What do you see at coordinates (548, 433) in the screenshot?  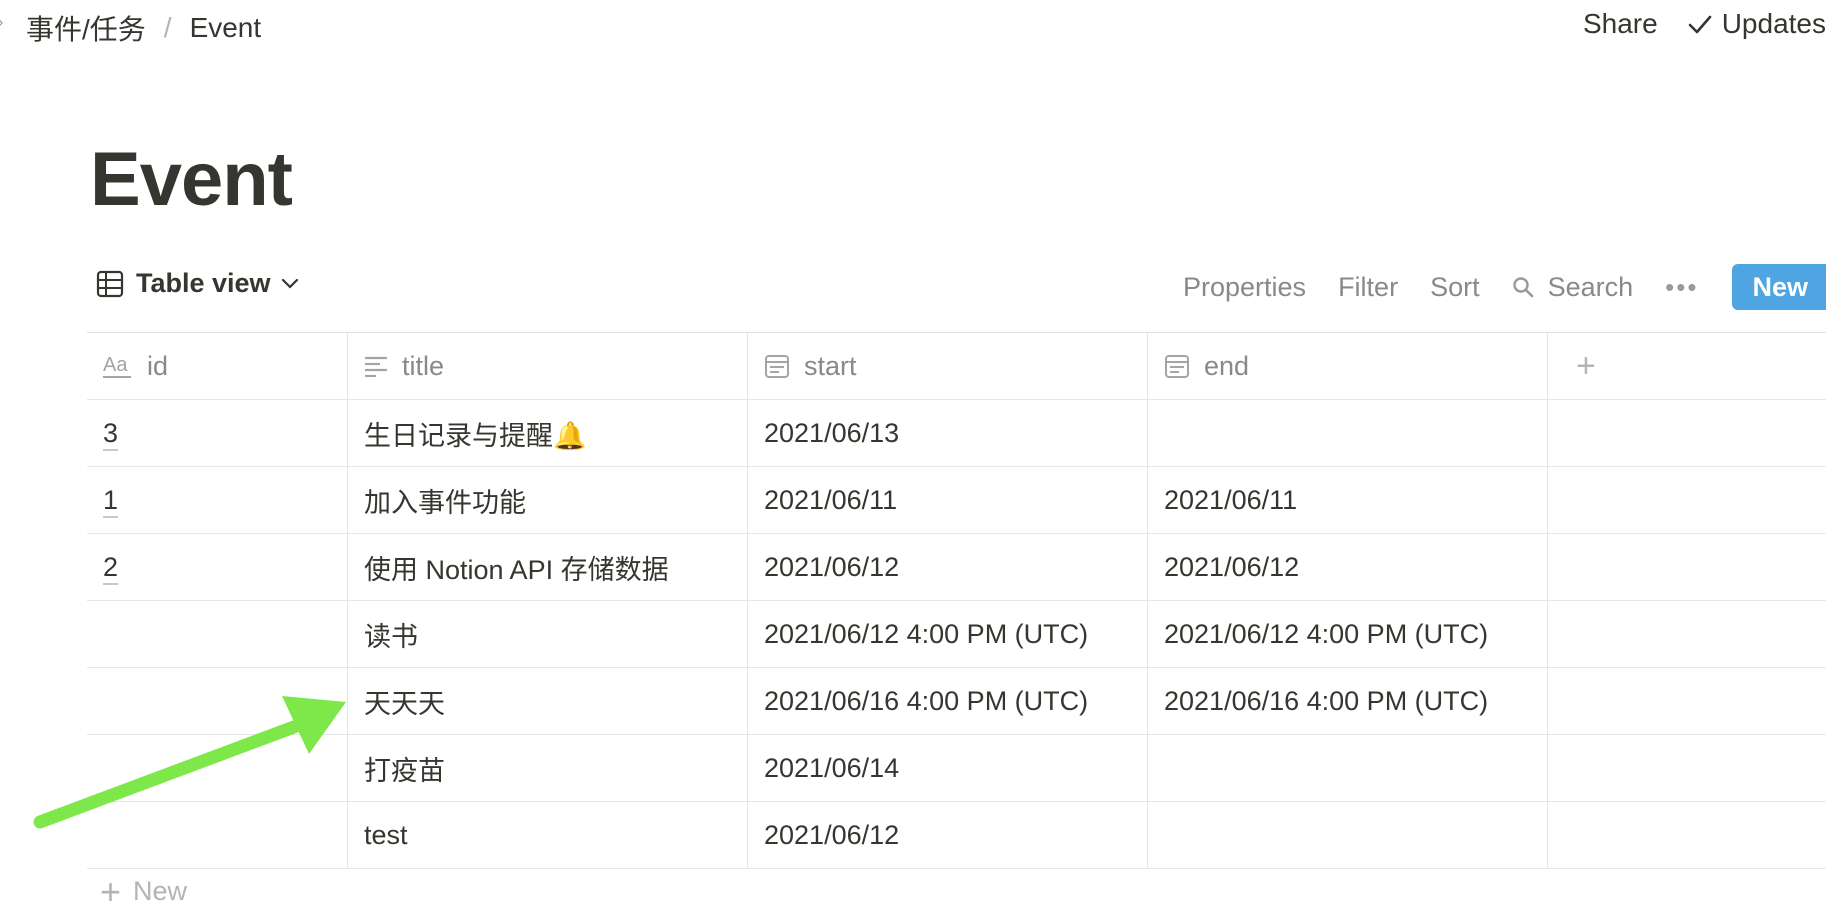 I see `cell-title: 生日记录与提醒🔔` at bounding box center [548, 433].